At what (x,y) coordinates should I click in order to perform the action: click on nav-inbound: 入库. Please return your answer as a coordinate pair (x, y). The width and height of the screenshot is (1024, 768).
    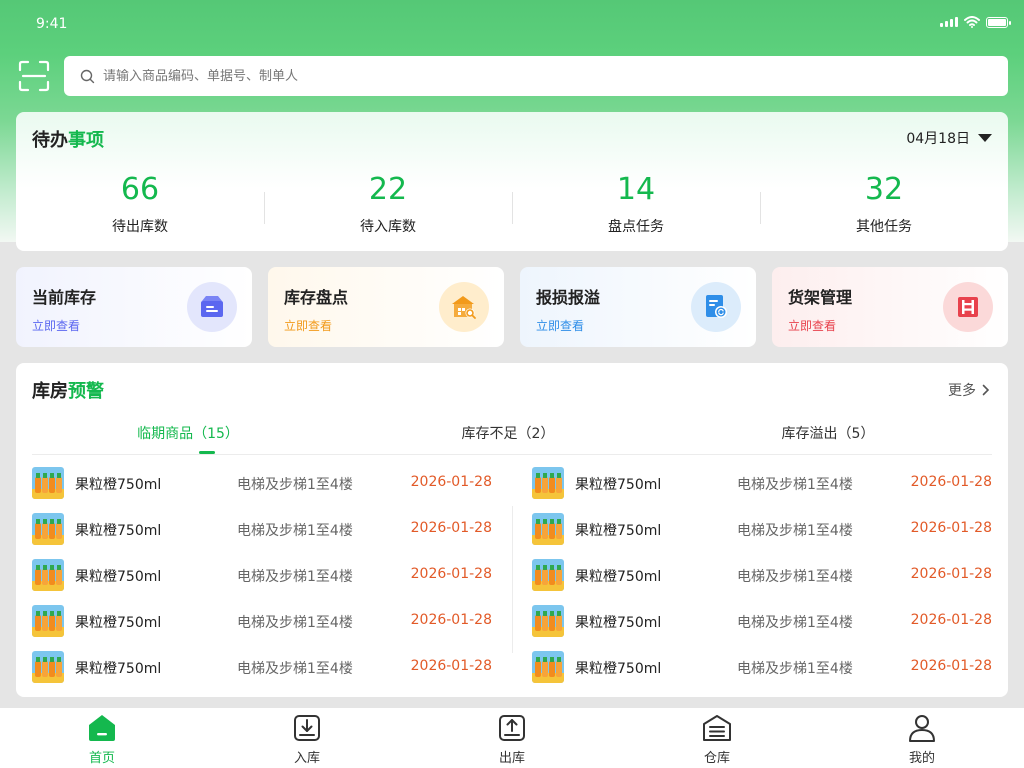
    Looking at the image, I should click on (307, 739).